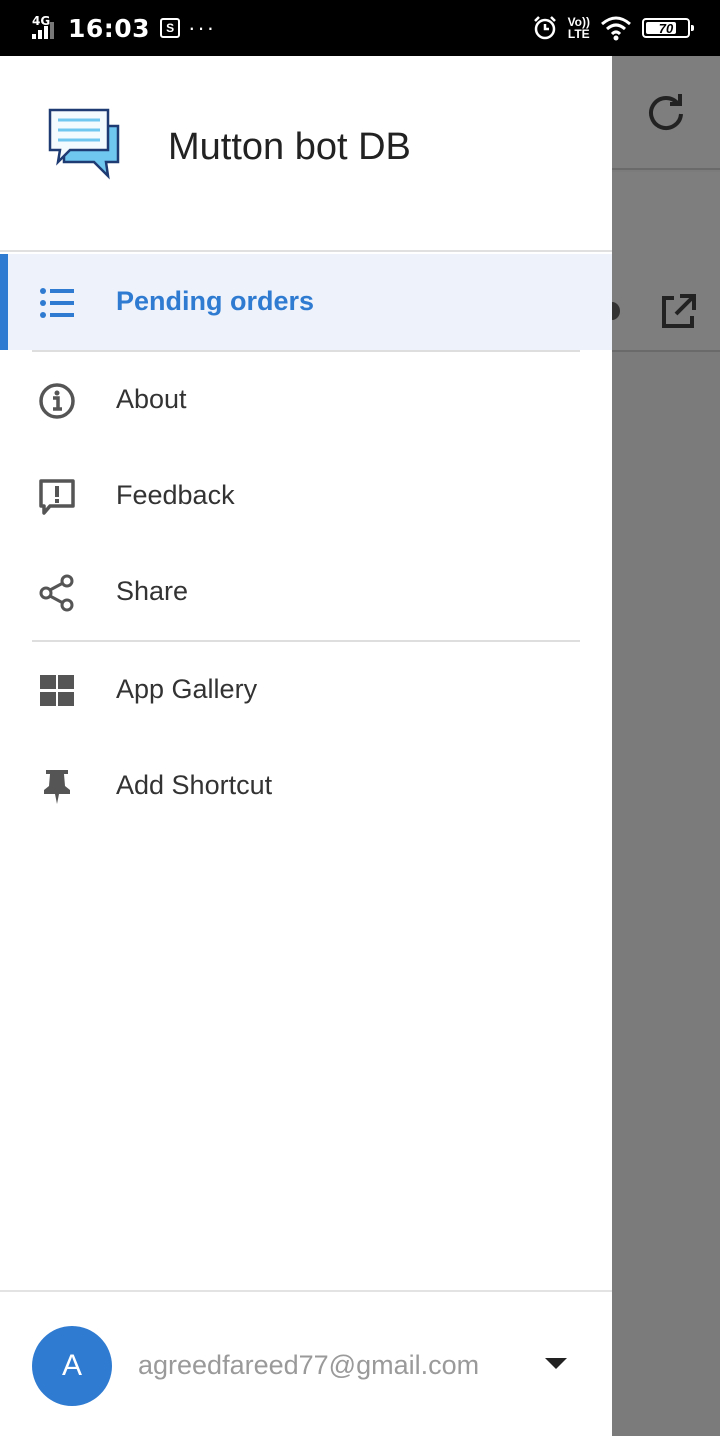 This screenshot has height=1436, width=720. I want to click on volte-icon: Vo)) LTE, so click(578, 28).